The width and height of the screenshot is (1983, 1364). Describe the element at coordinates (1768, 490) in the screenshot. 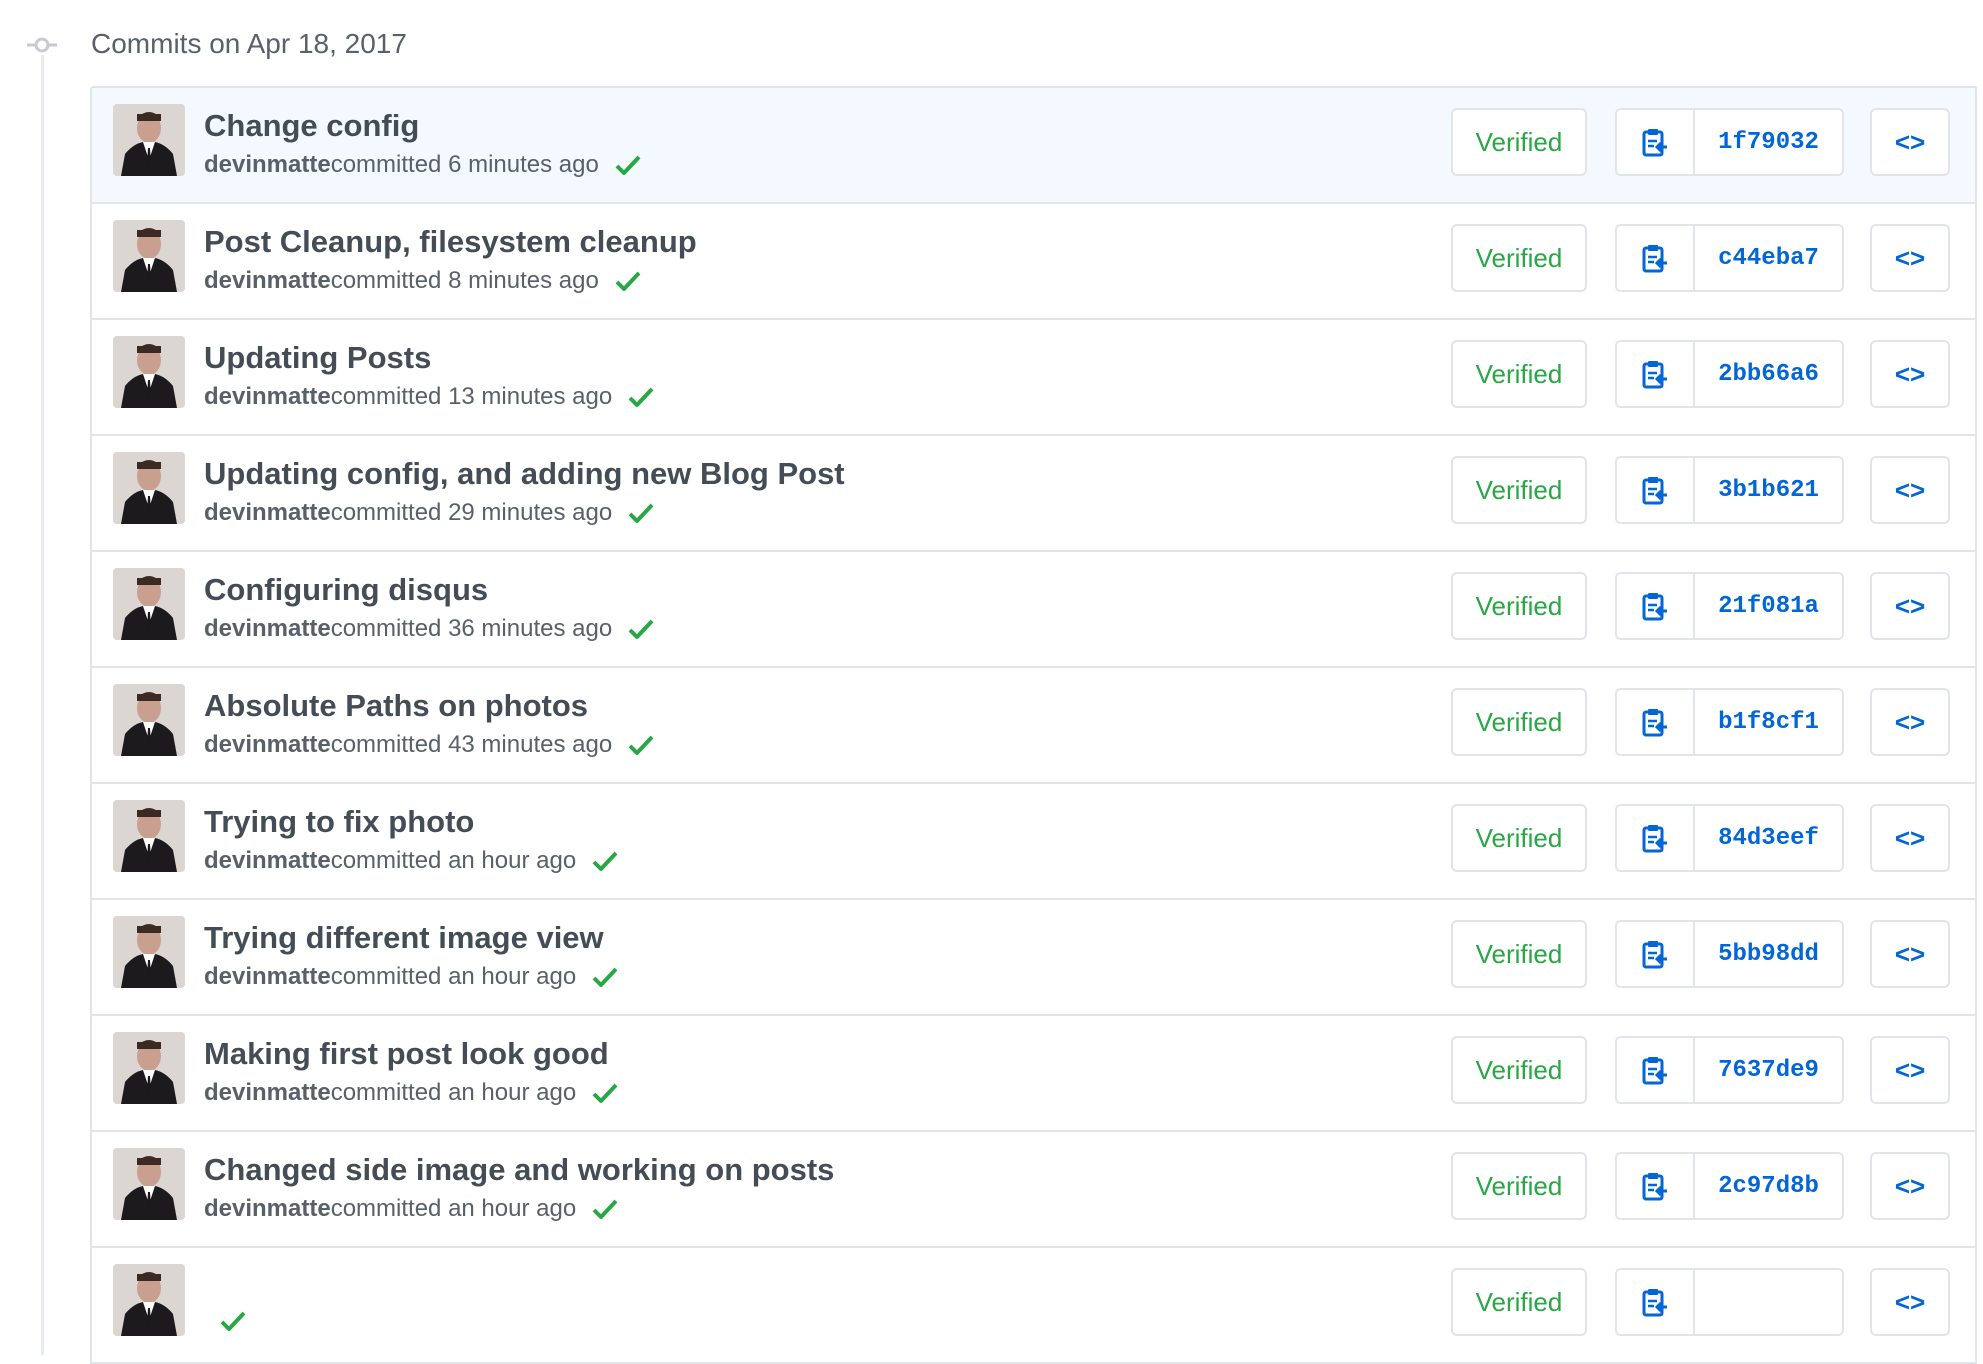

I see `commit-sha-link: 3b1b621` at that location.